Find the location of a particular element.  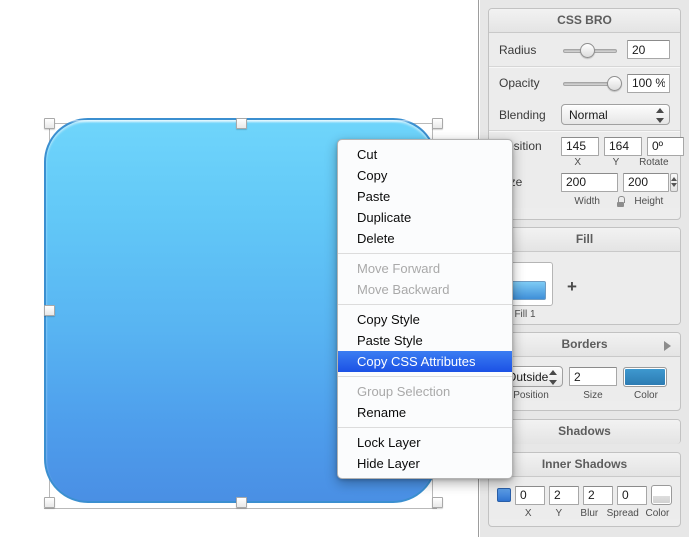

position-y-input is located at coordinates (623, 146).